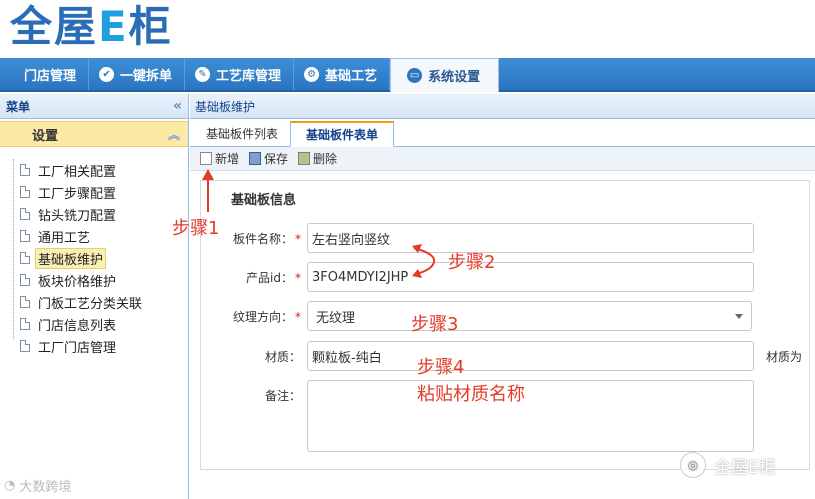 The image size is (815, 499). Describe the element at coordinates (99, 236) in the screenshot. I see `sidebar-item-general-craft: 通用工艺` at that location.